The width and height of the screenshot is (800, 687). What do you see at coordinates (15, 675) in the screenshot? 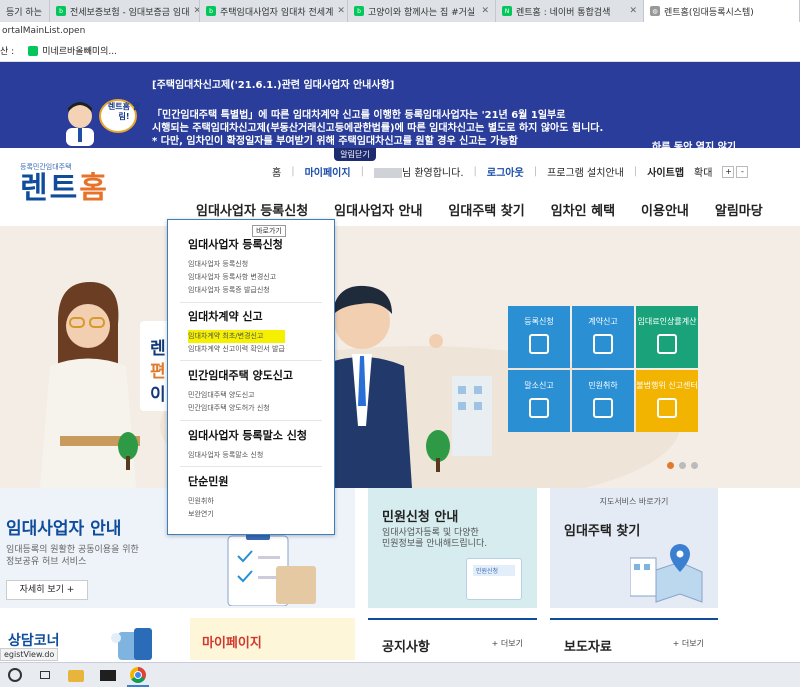
I see `search-icon` at bounding box center [15, 675].